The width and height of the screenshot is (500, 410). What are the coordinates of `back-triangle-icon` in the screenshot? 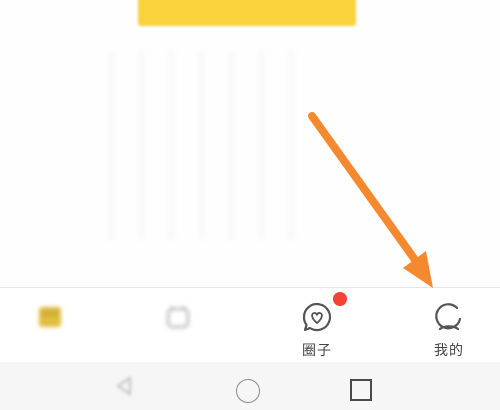 It's located at (124, 386).